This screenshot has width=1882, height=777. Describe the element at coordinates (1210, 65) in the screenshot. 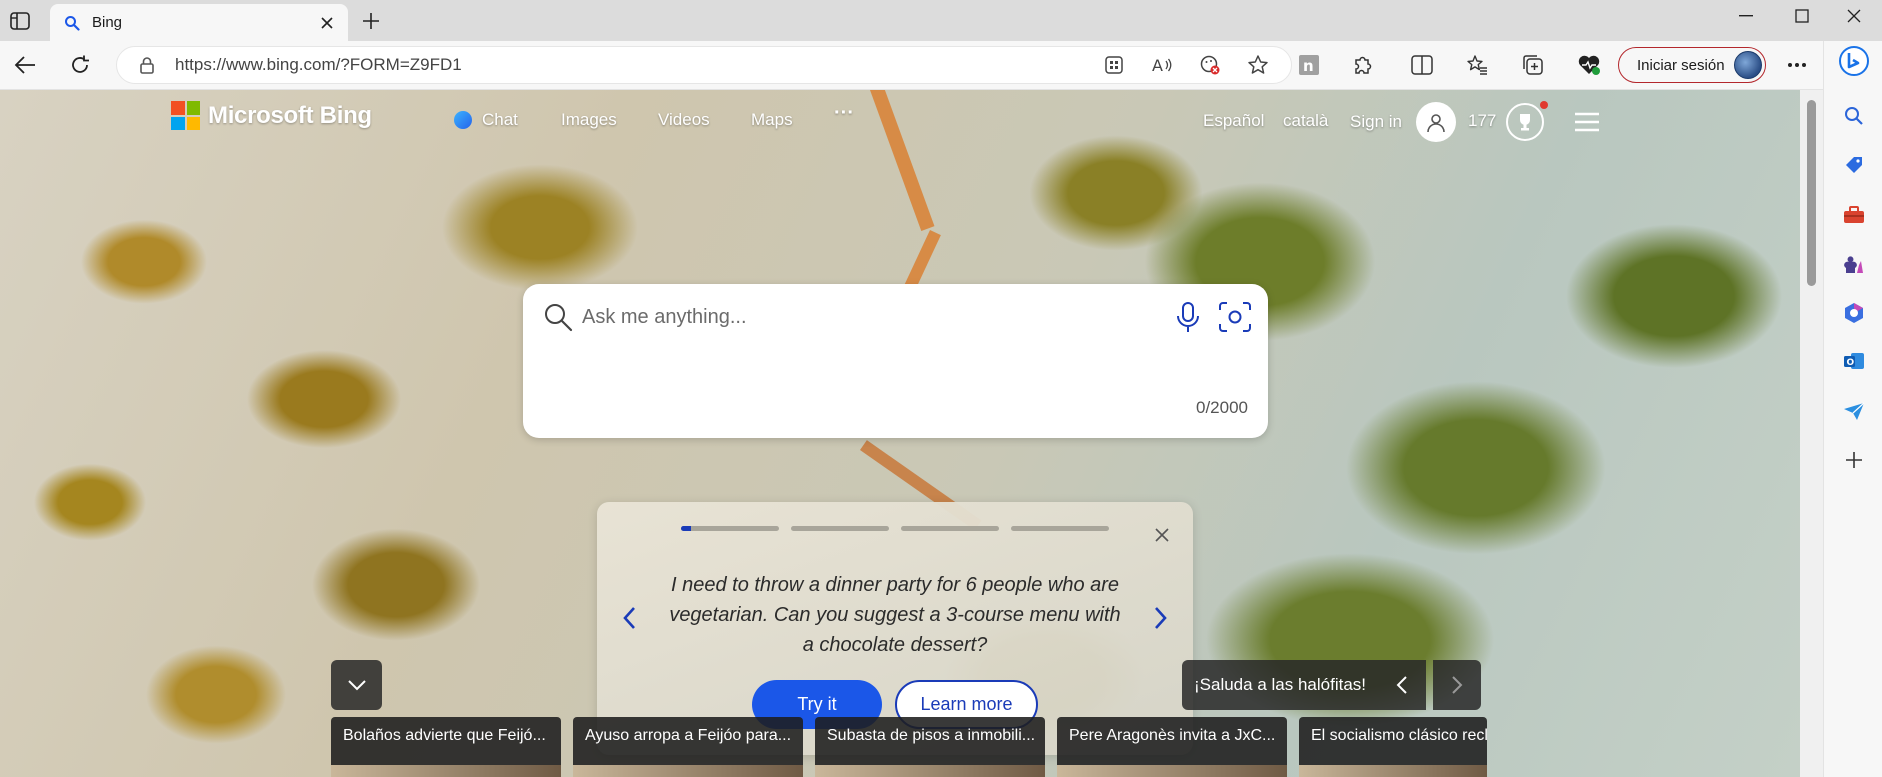

I see `tracking-prevention-icon` at that location.